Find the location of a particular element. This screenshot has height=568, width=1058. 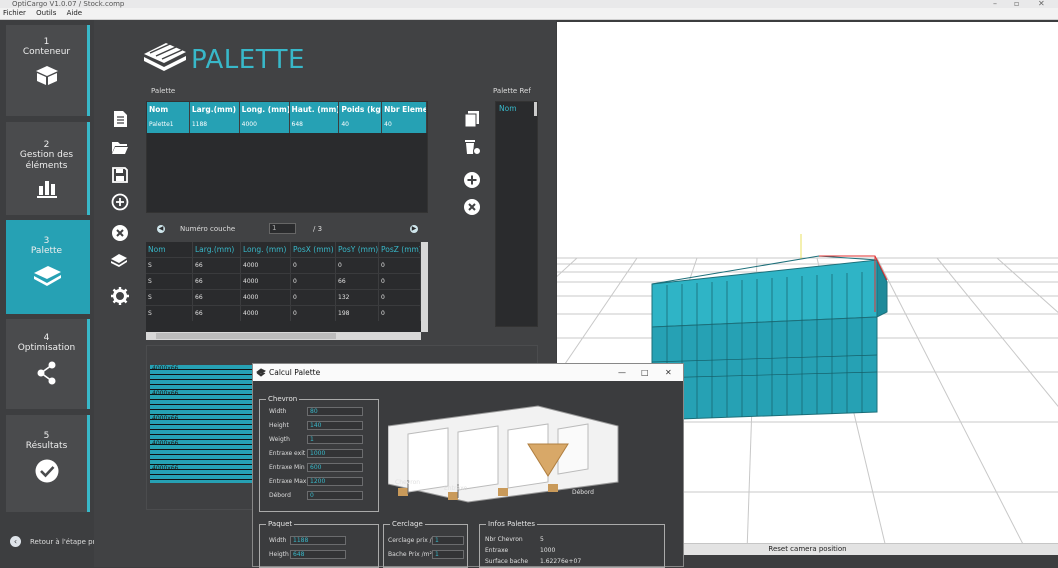

info-value: 5 is located at coordinates (542, 539).